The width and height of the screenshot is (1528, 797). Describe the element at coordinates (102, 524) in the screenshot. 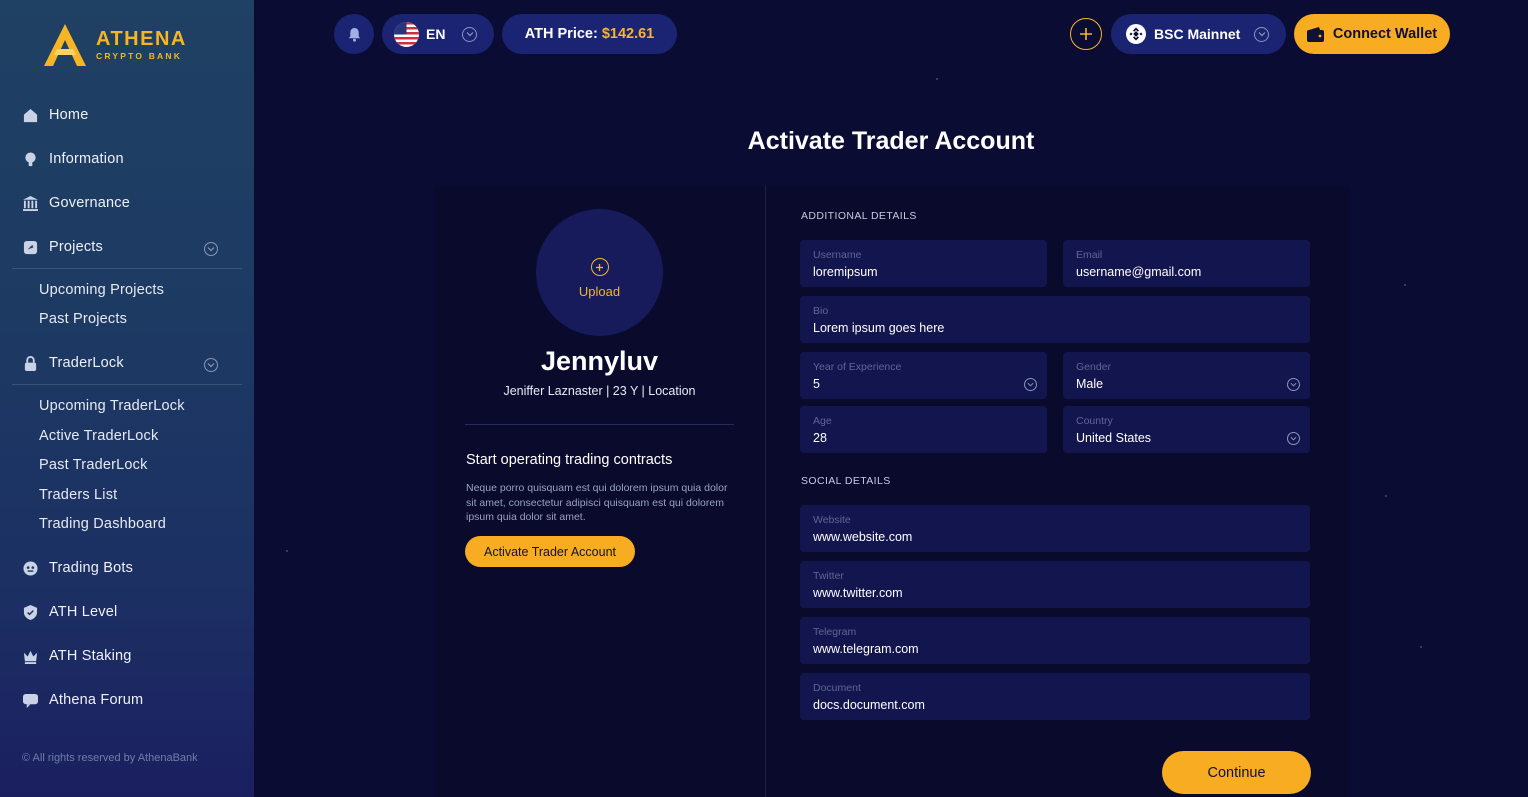

I see `sidebar-subitem-trading-dashboard: Trading Dashboard` at that location.